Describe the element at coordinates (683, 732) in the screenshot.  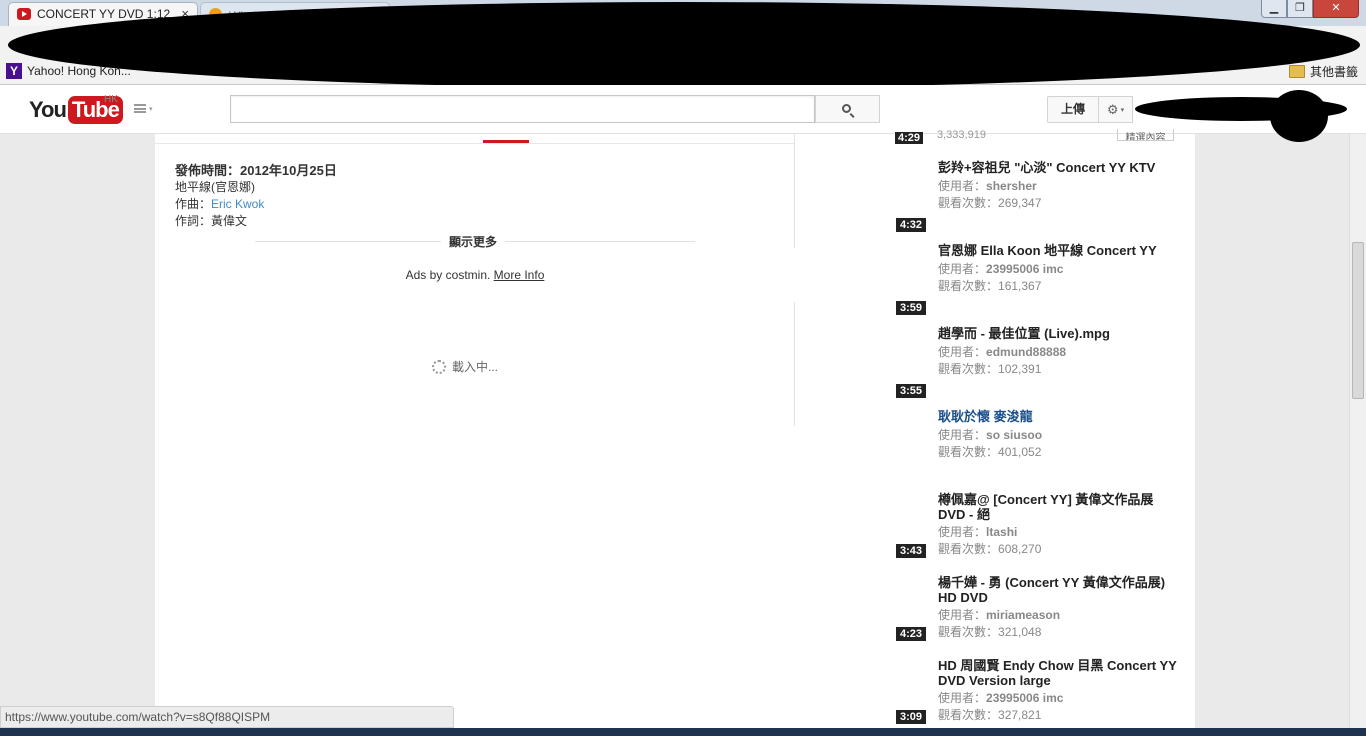
I see `windows-taskbar` at that location.